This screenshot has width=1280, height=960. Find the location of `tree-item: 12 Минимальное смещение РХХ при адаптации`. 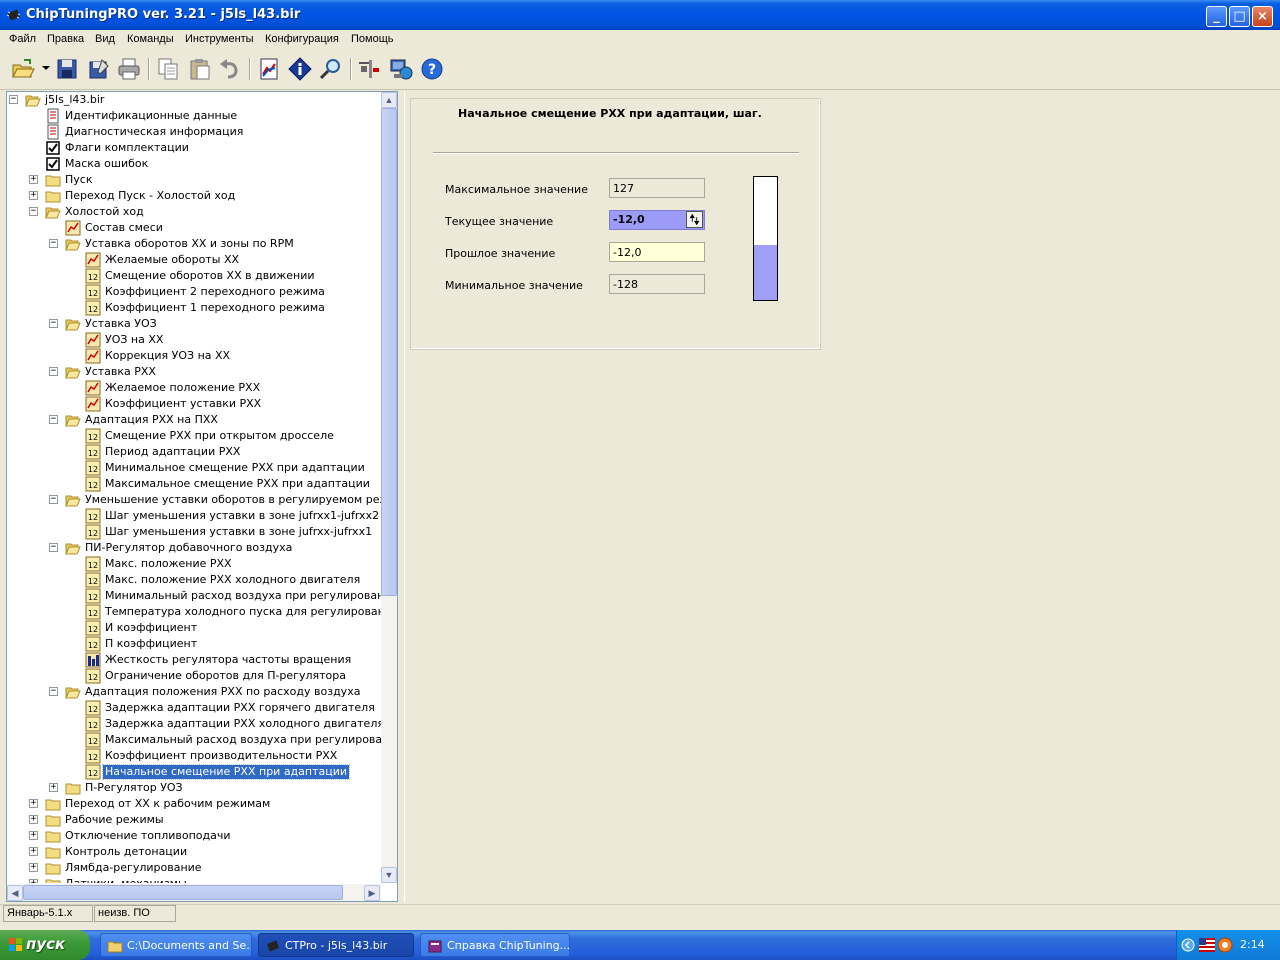

tree-item: 12 Минимальное смещение РХХ при адаптации is located at coordinates (224, 468).